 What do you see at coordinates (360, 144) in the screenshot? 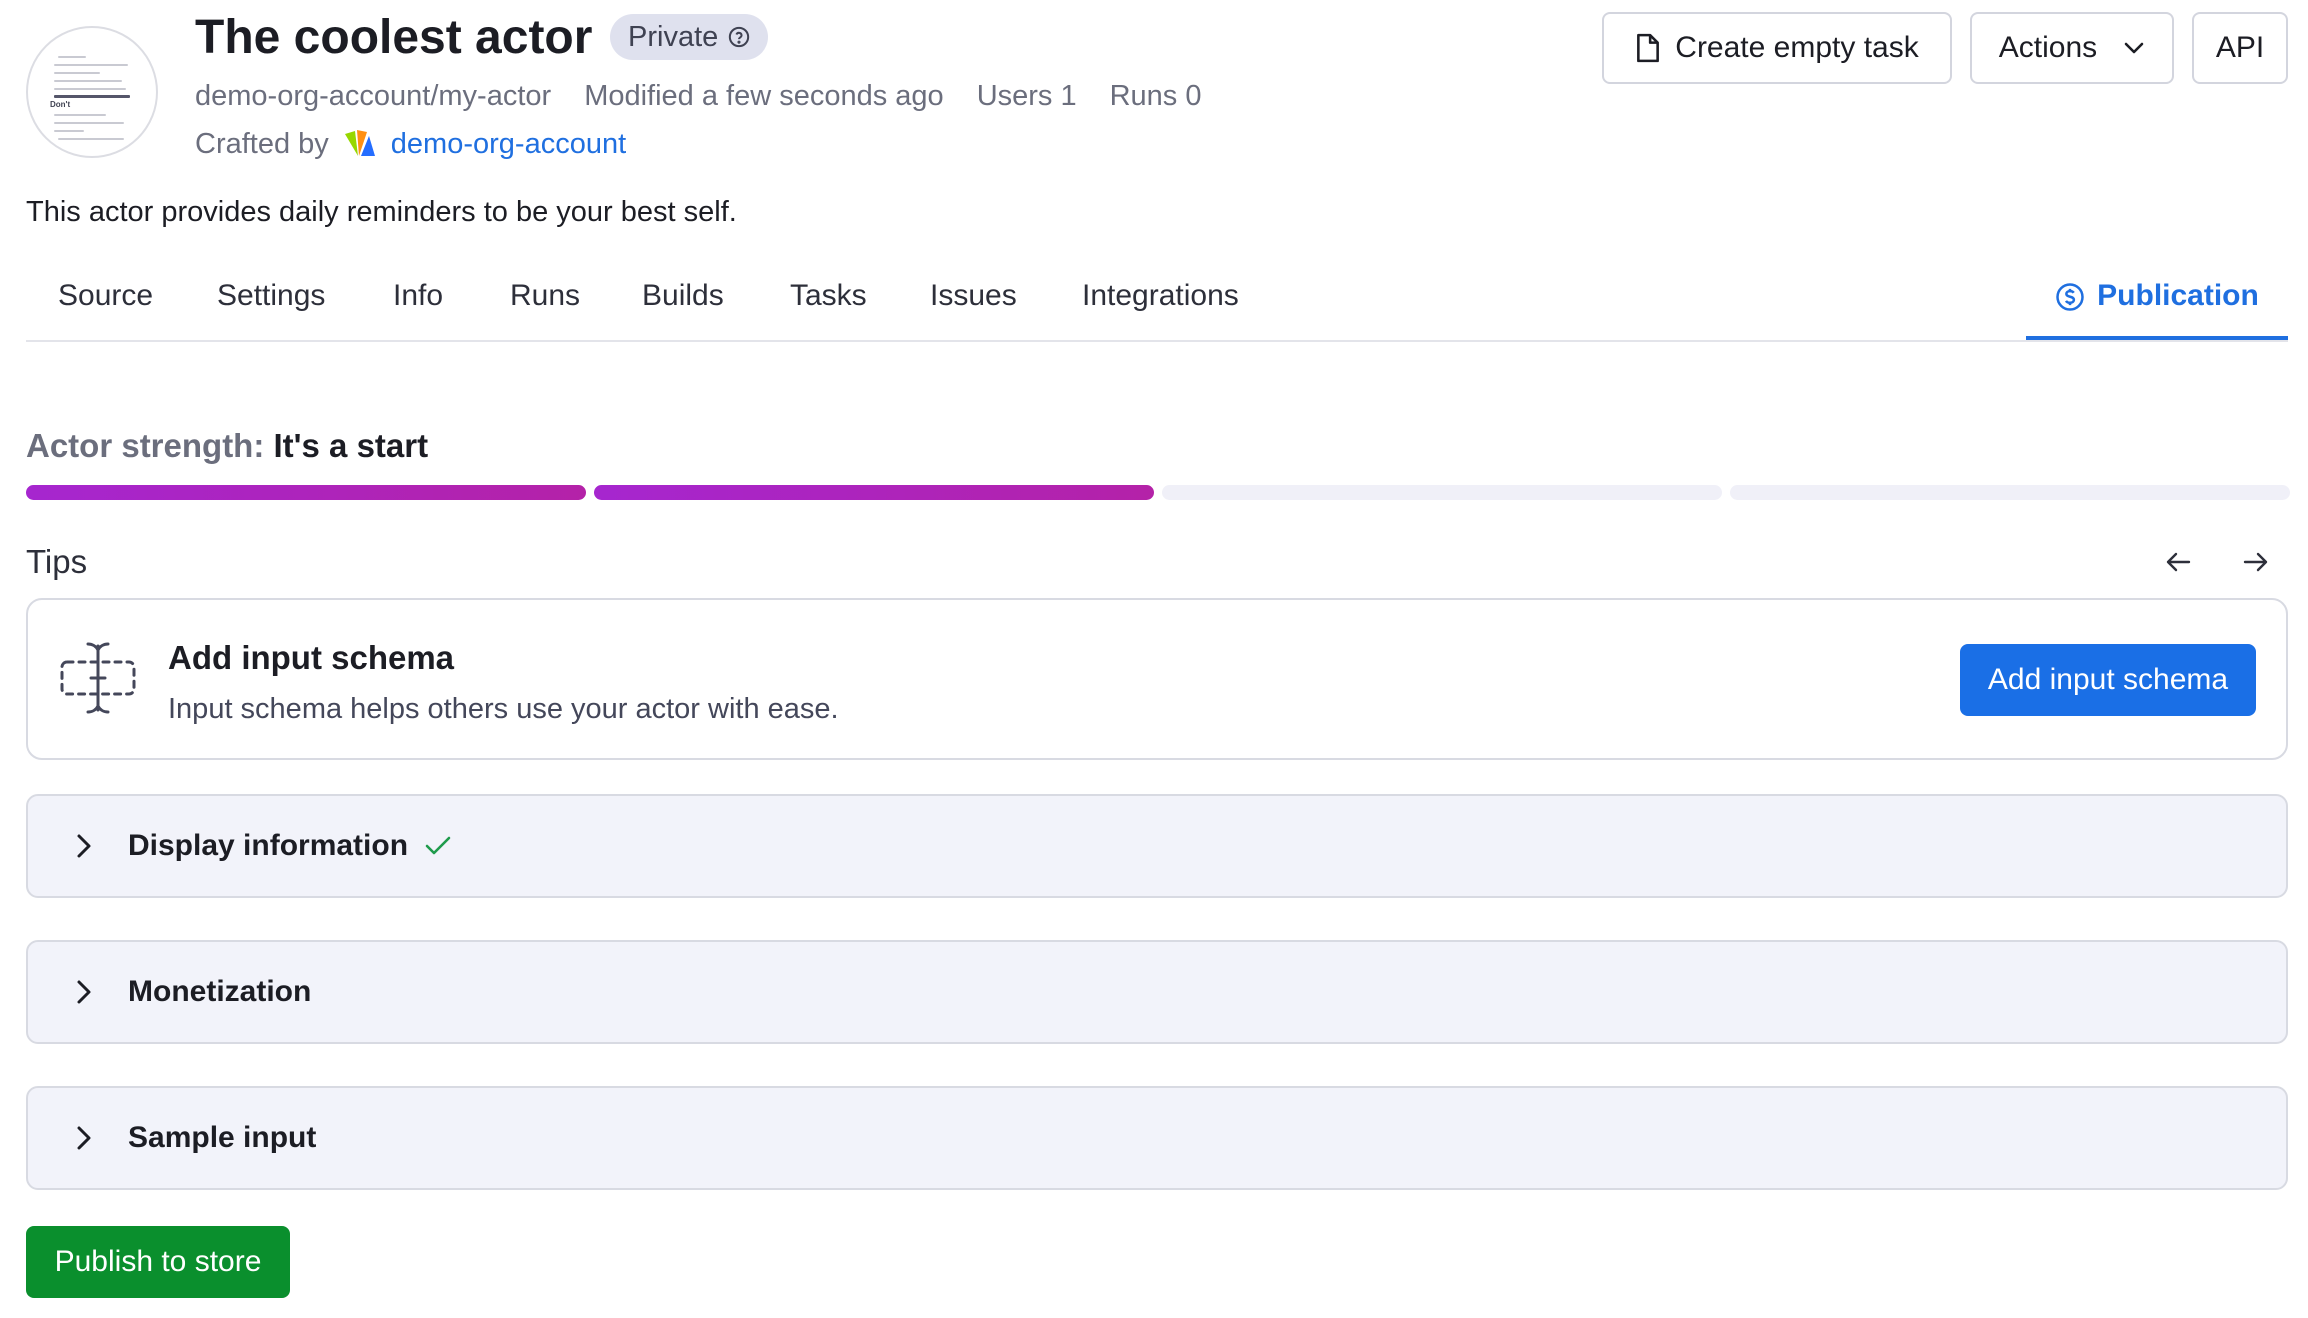
I see `org-logo-icon` at bounding box center [360, 144].